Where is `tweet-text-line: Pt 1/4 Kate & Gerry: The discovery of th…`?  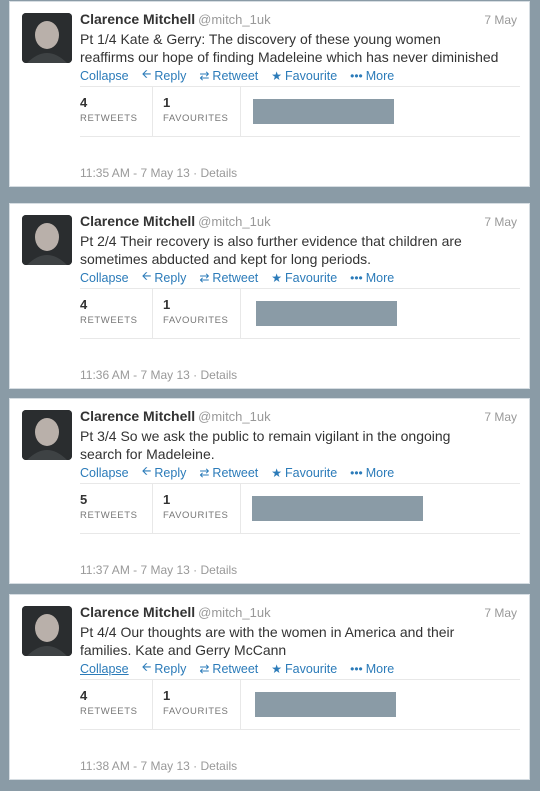
tweet-text-line: Pt 1/4 Kate & Gerry: The discovery of th… is located at coordinates (260, 39).